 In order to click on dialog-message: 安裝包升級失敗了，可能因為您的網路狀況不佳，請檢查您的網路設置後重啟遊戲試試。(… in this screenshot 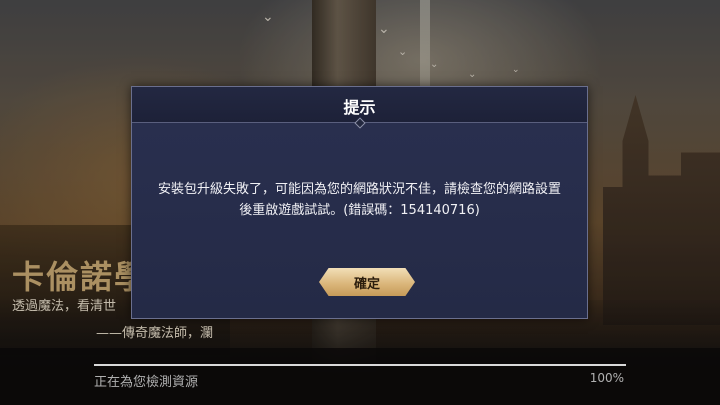, I will do `click(359, 200)`.